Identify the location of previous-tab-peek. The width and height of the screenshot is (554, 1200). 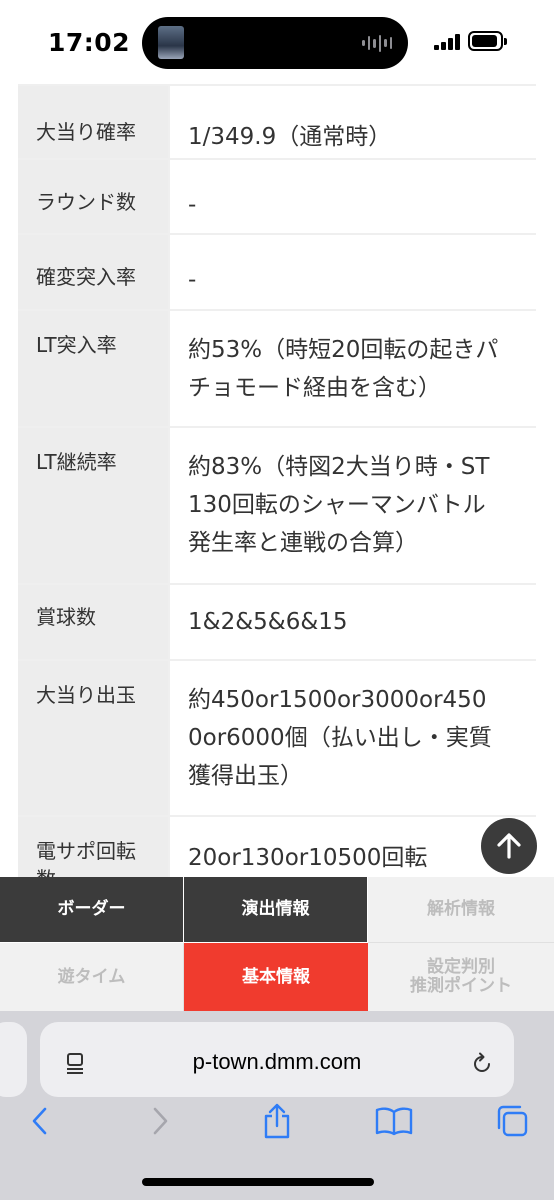
(13, 1059).